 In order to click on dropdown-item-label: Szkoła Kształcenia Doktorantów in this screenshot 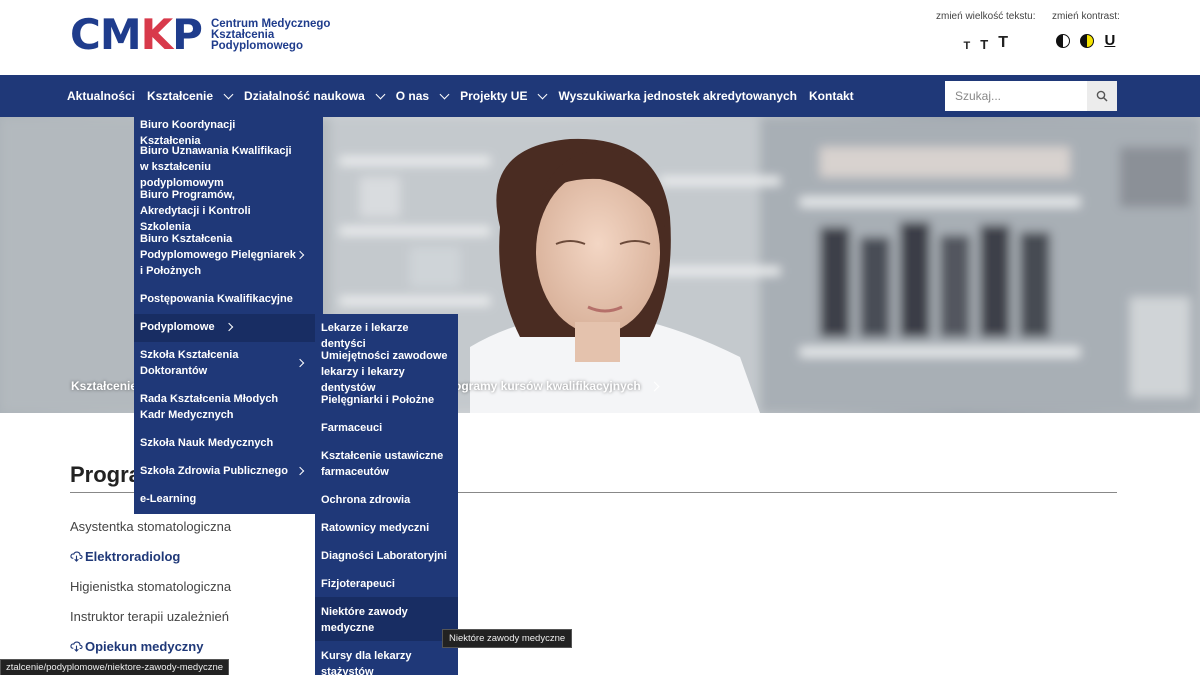, I will do `click(189, 363)`.